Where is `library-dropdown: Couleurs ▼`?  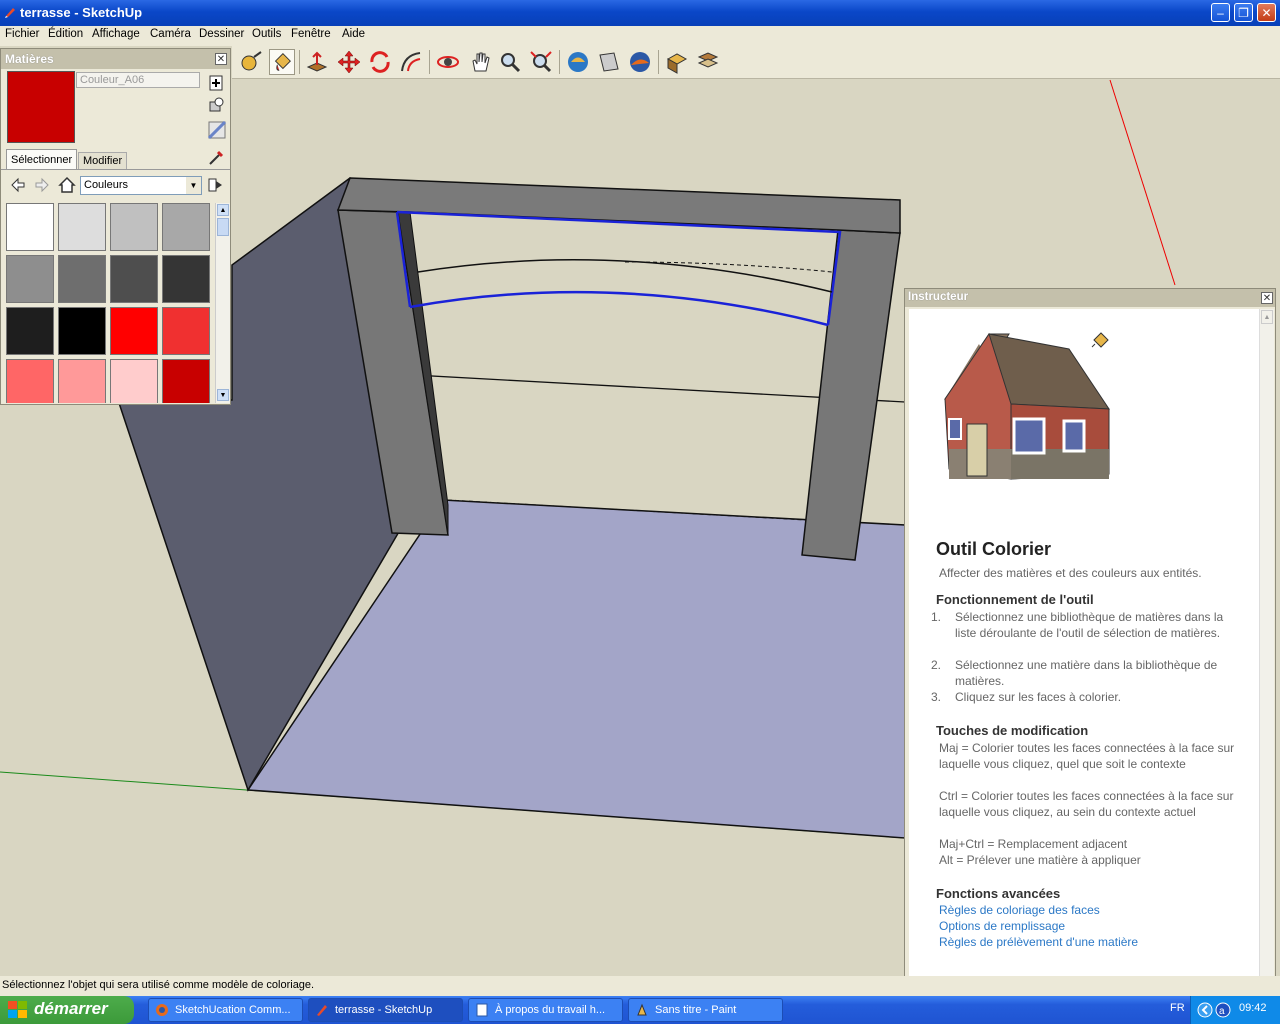 library-dropdown: Couleurs ▼ is located at coordinates (141, 185).